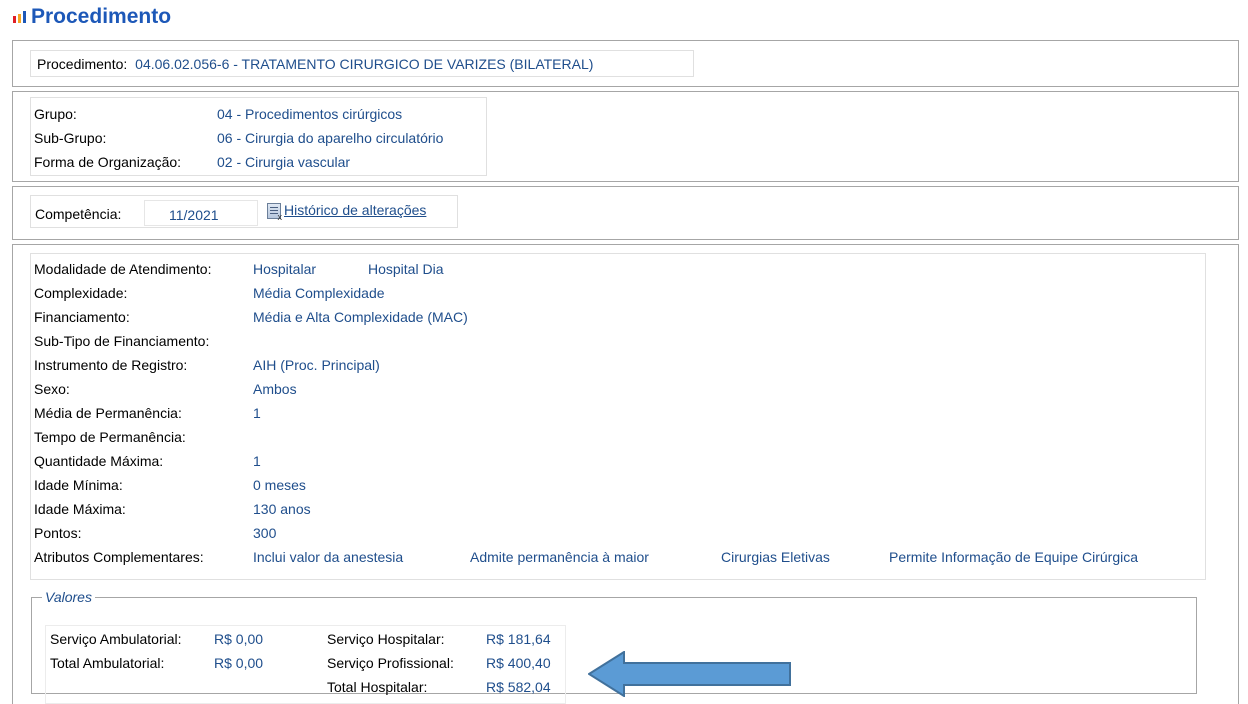 The image size is (1248, 704). Describe the element at coordinates (257, 413) in the screenshot. I see `media-permanencia-value: 1` at that location.